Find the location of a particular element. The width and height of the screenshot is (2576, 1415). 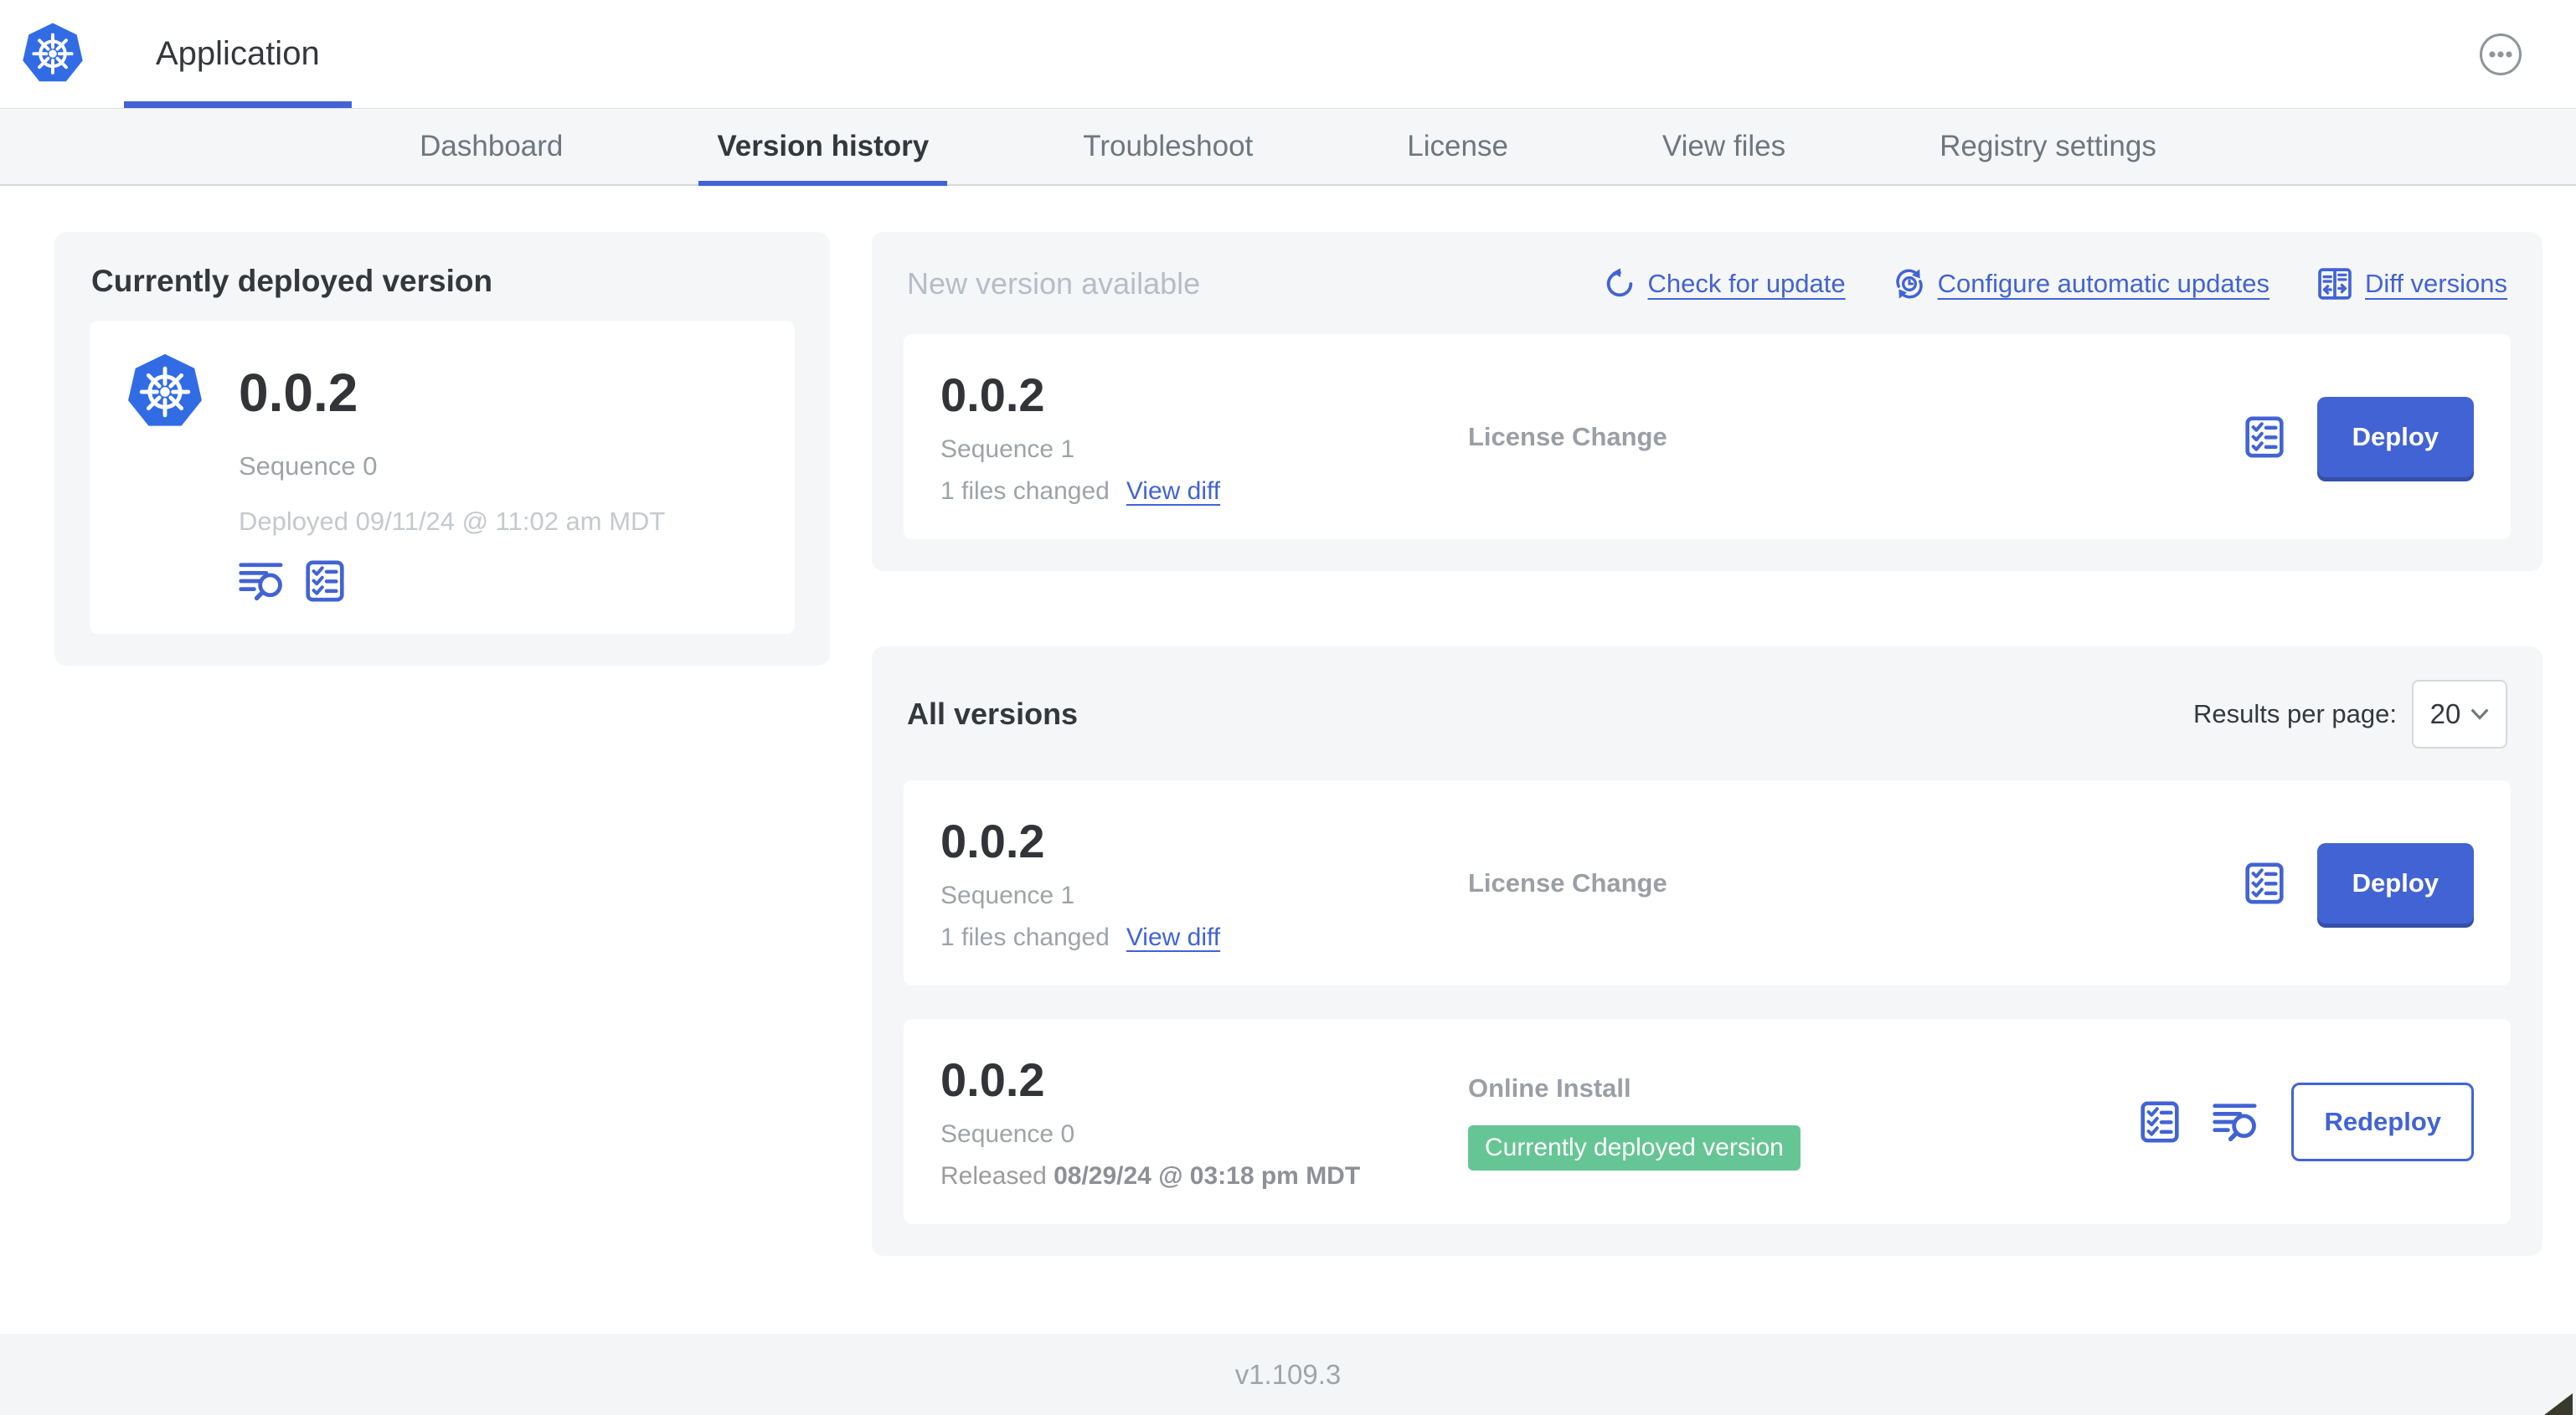

version-source: Online Install is located at coordinates (1549, 1088).